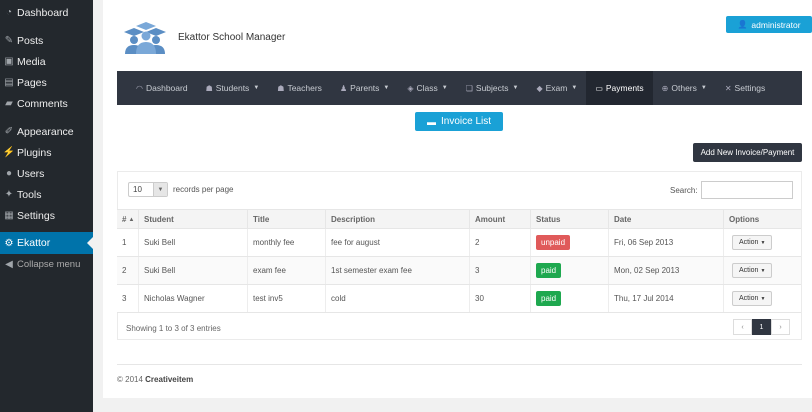 The width and height of the screenshot is (812, 412). What do you see at coordinates (398, 219) in the screenshot?
I see `col-description: Description` at bounding box center [398, 219].